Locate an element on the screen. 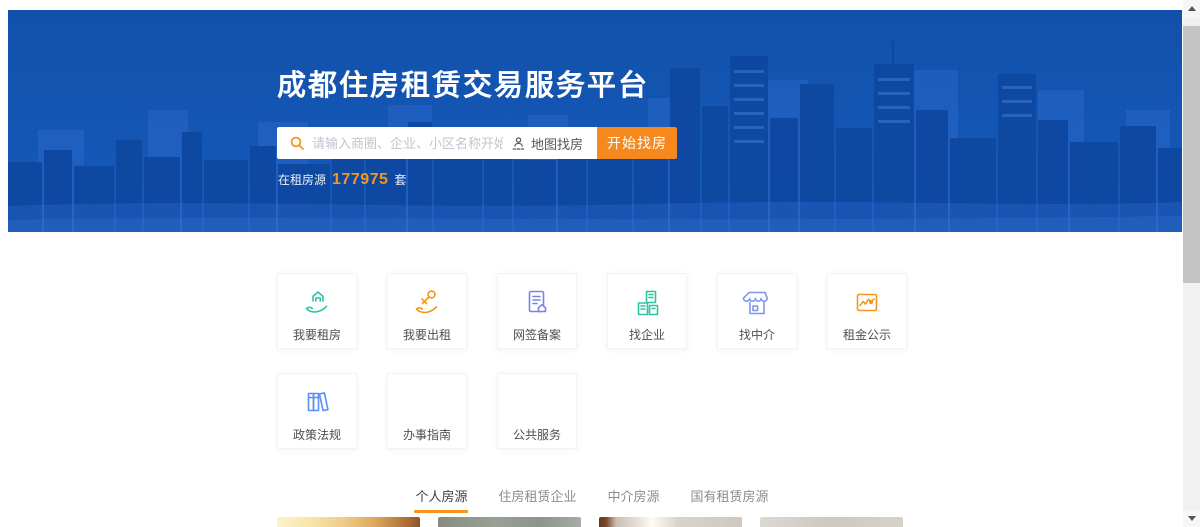  service-card-policies: 政策法规 is located at coordinates (317, 411).